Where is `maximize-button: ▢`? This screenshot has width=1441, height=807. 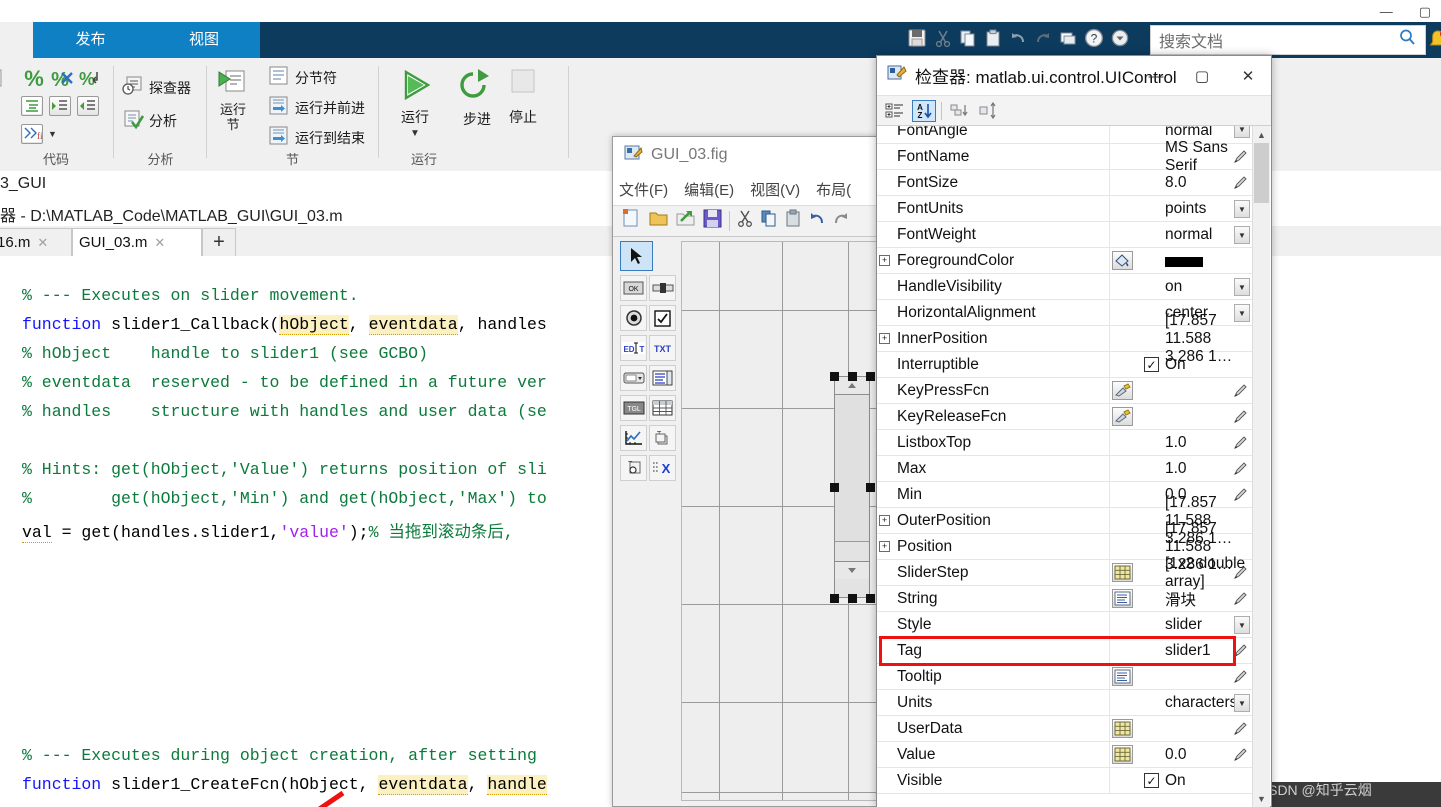 maximize-button: ▢ is located at coordinates (1425, 11).